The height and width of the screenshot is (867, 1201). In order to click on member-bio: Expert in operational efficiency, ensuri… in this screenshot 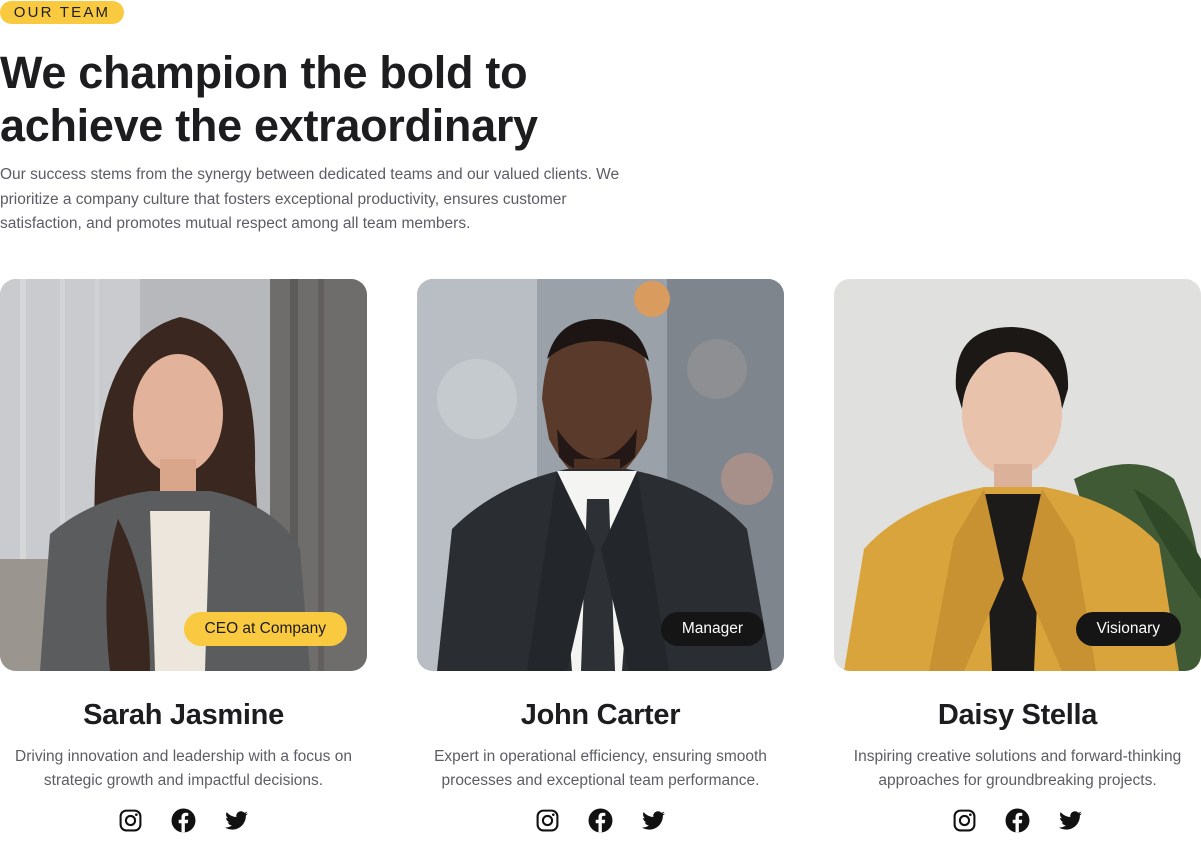, I will do `click(600, 769)`.